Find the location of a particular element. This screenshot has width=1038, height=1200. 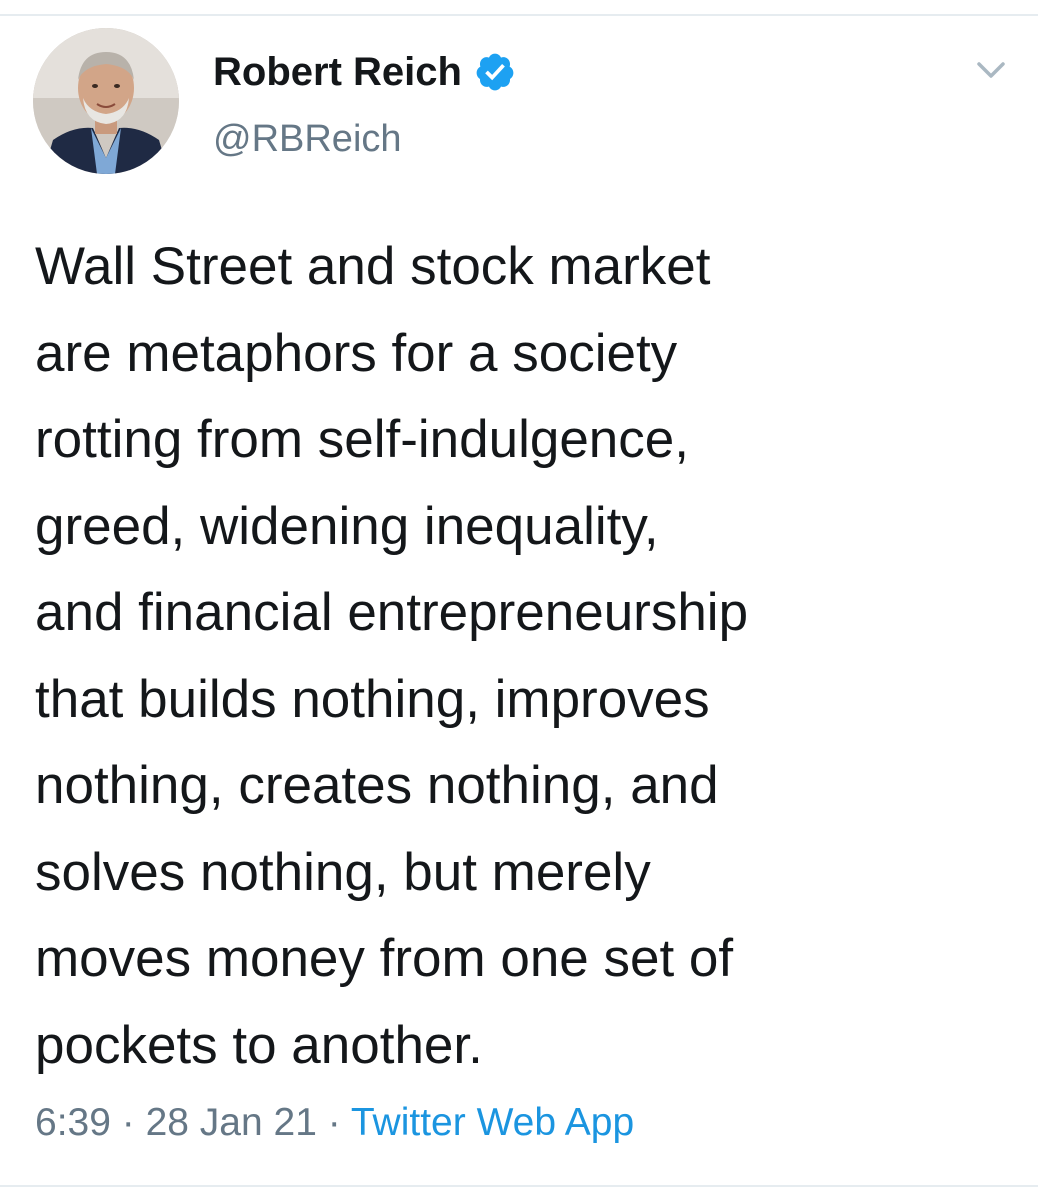

avatar-photo is located at coordinates (106, 101).